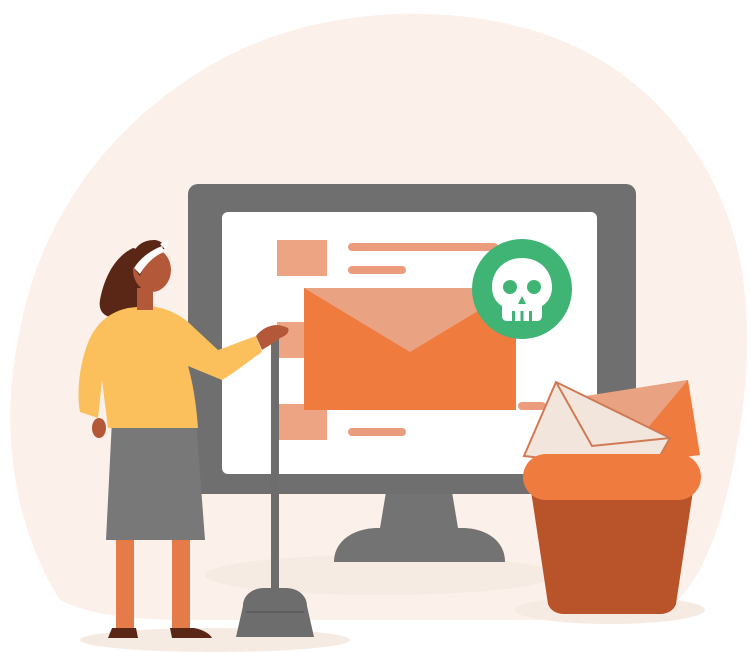 This screenshot has height=652, width=750. I want to click on hand-hip, so click(99, 428).